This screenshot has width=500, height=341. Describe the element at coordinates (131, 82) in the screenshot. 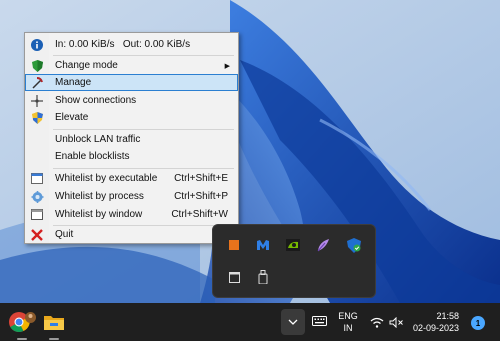

I see `menu-item-manage: Manage` at that location.